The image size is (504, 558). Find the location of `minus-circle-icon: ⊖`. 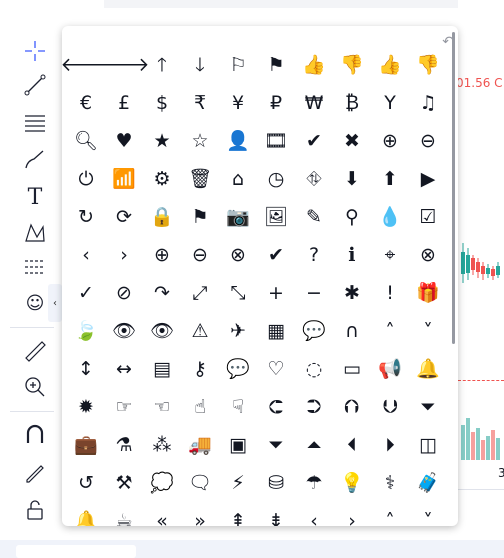

minus-circle-icon: ⊖ is located at coordinates (200, 255).